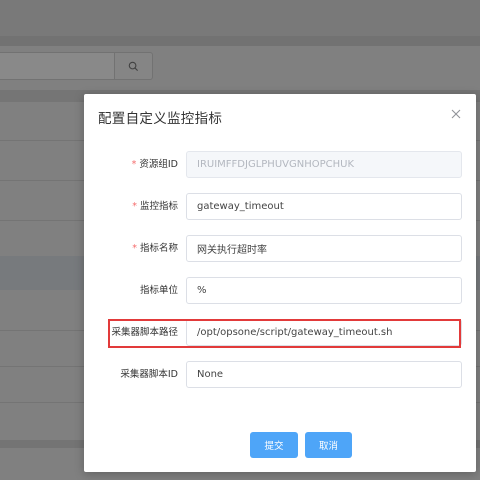 The height and width of the screenshot is (480, 480). What do you see at coordinates (155, 248) in the screenshot?
I see `metric-name-label: * 指标名称` at bounding box center [155, 248].